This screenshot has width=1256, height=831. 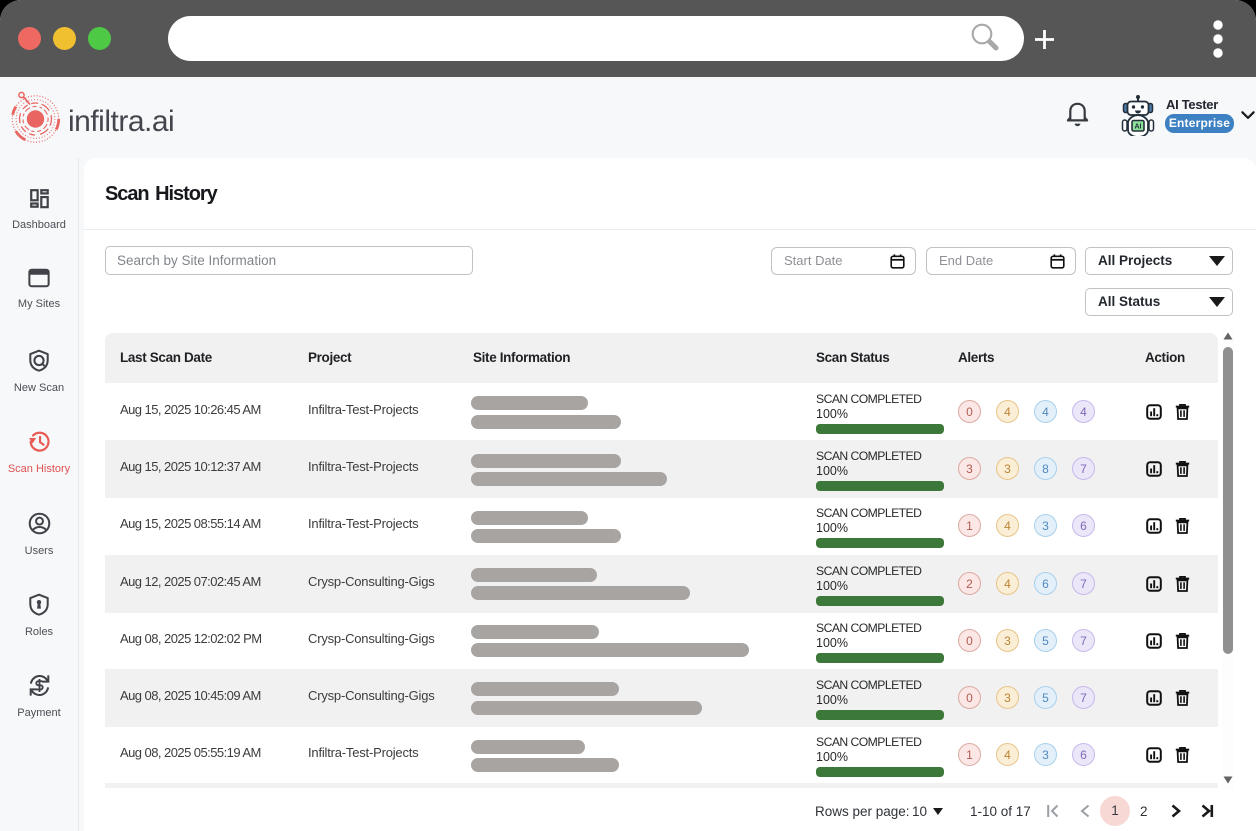 What do you see at coordinates (1138, 127) in the screenshot?
I see `svg-text: AI` at bounding box center [1138, 127].